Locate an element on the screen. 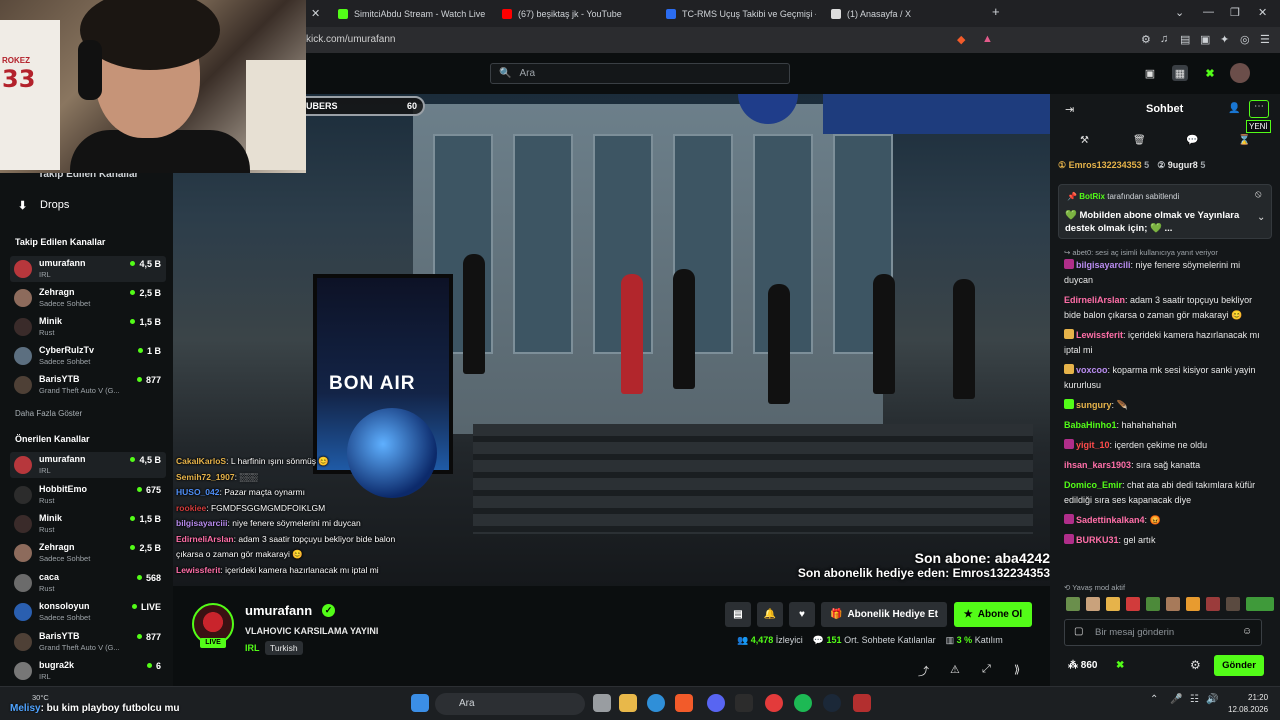 This screenshot has height=720, width=1280. language-tag: Turkish is located at coordinates (284, 648).